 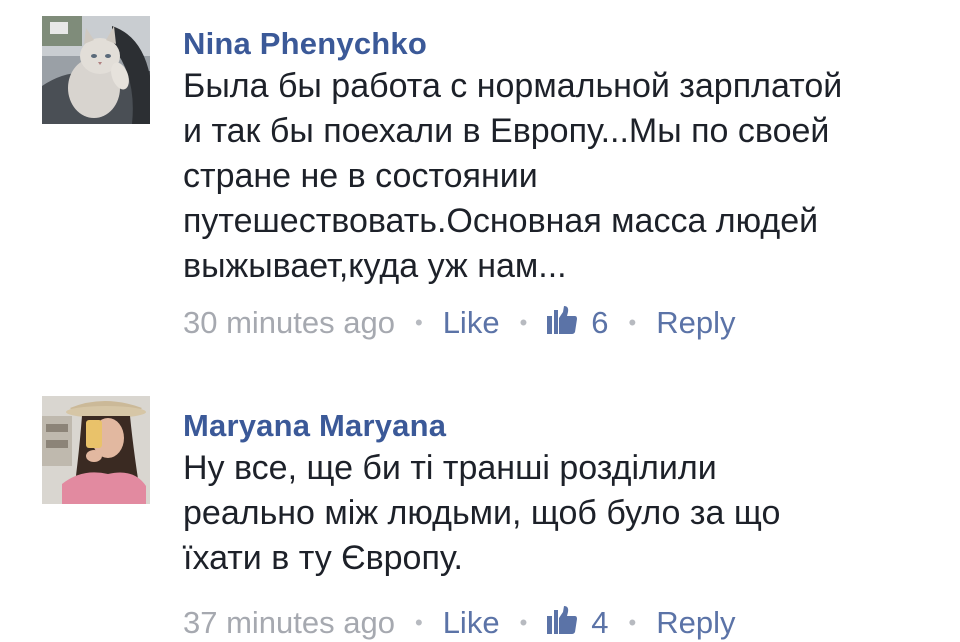 I want to click on timestamp: 30 minutes ago, so click(x=289, y=323).